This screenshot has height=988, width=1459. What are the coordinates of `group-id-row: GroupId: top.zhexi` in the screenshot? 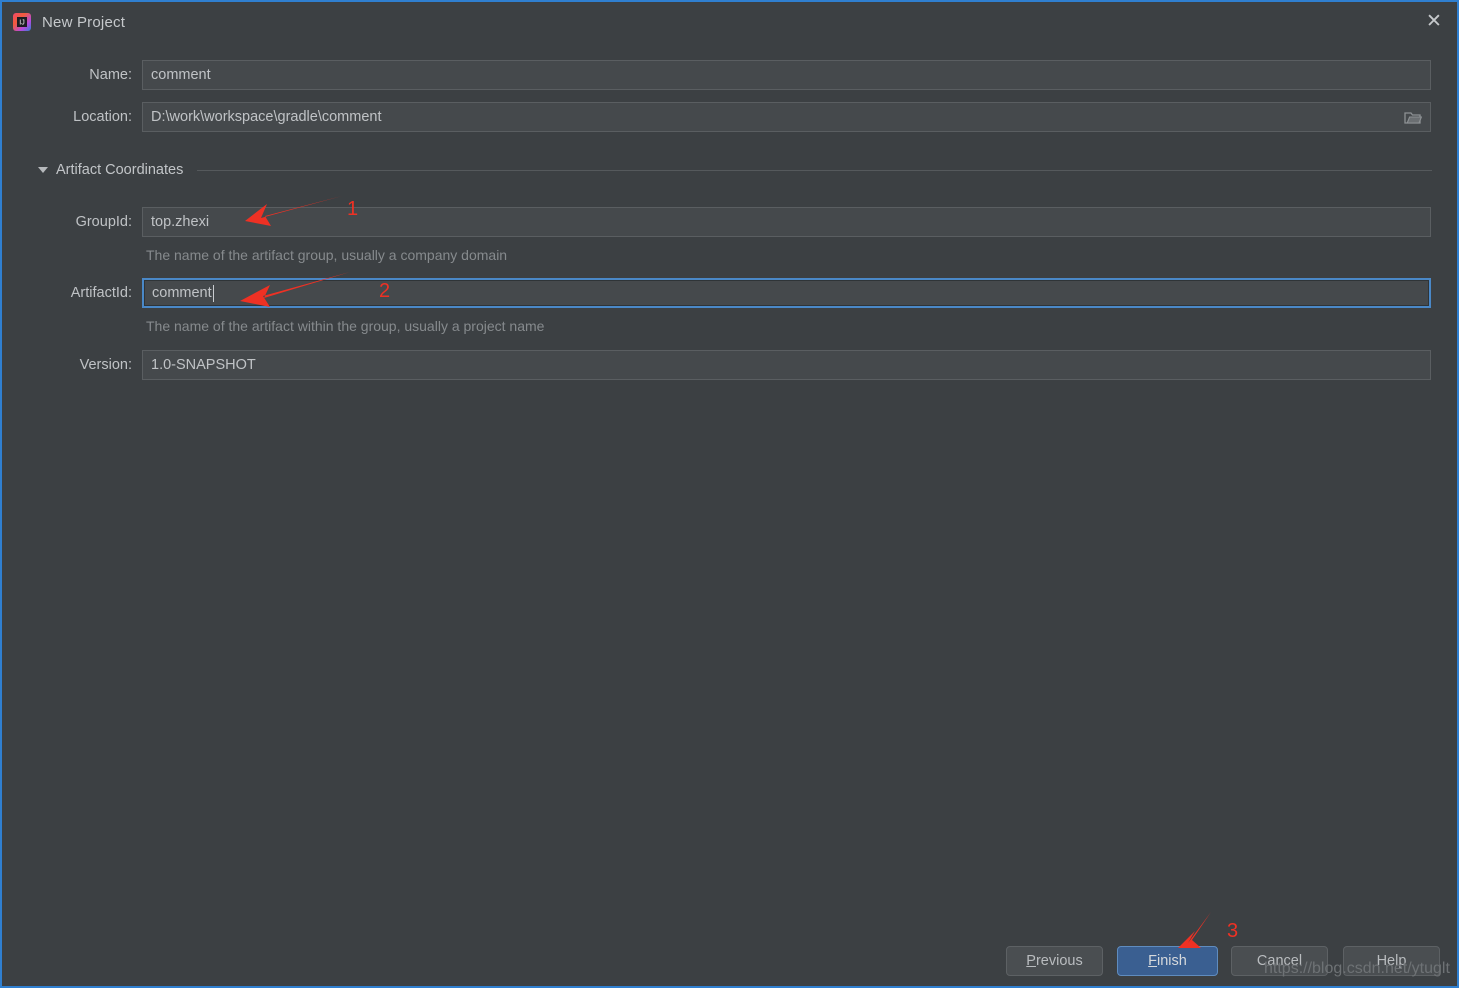 It's located at (732, 222).